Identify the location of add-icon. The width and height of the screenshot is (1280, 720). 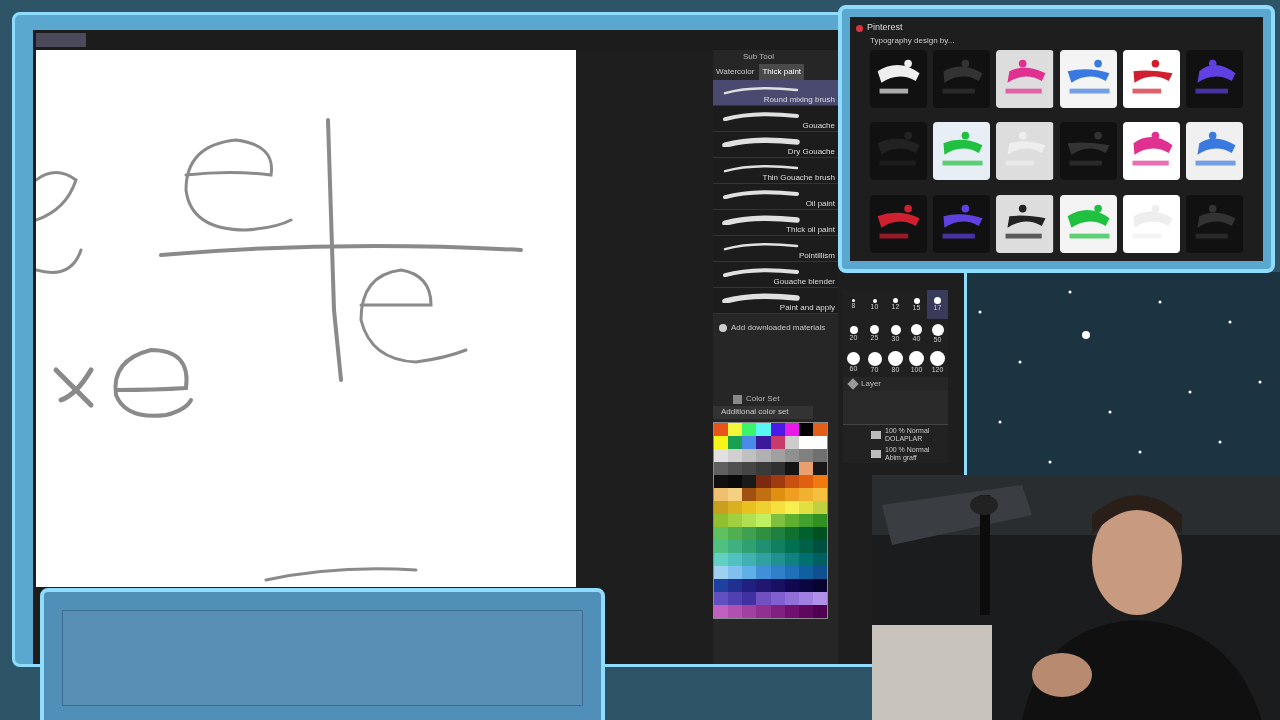
(723, 328).